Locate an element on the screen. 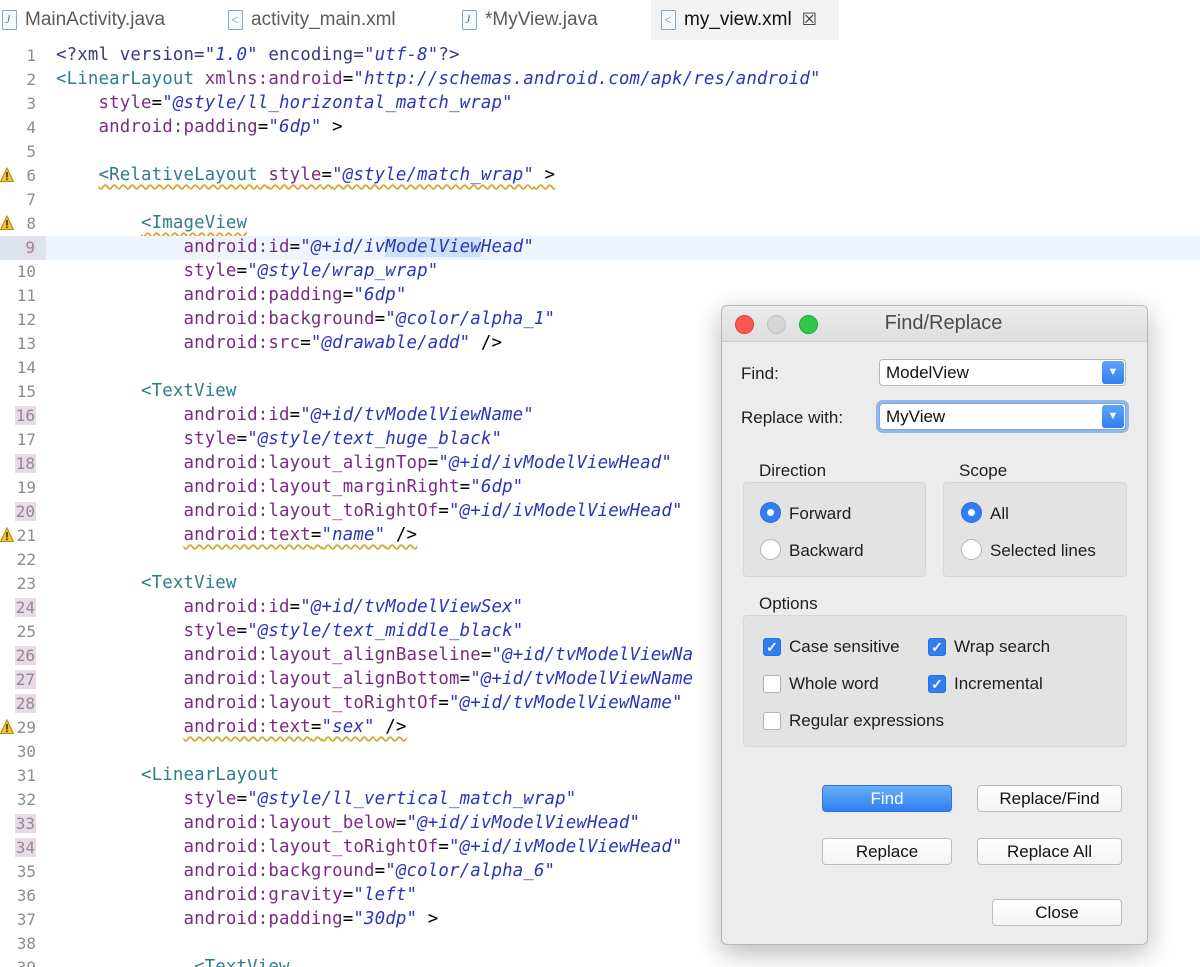 This screenshot has width=1200, height=967. code-line: 39 <TextView is located at coordinates (600, 961).